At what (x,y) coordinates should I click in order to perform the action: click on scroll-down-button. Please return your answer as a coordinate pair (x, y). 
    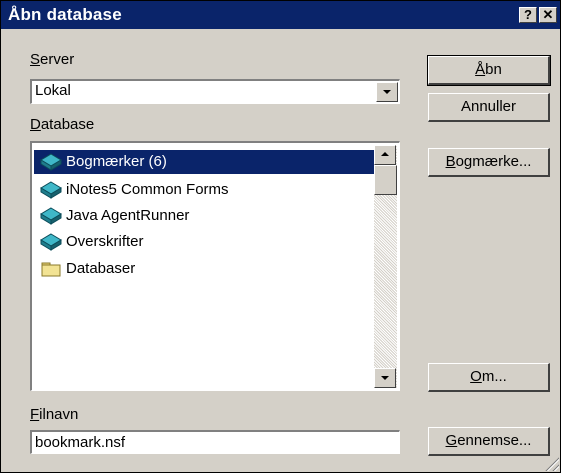
    Looking at the image, I should click on (385, 378).